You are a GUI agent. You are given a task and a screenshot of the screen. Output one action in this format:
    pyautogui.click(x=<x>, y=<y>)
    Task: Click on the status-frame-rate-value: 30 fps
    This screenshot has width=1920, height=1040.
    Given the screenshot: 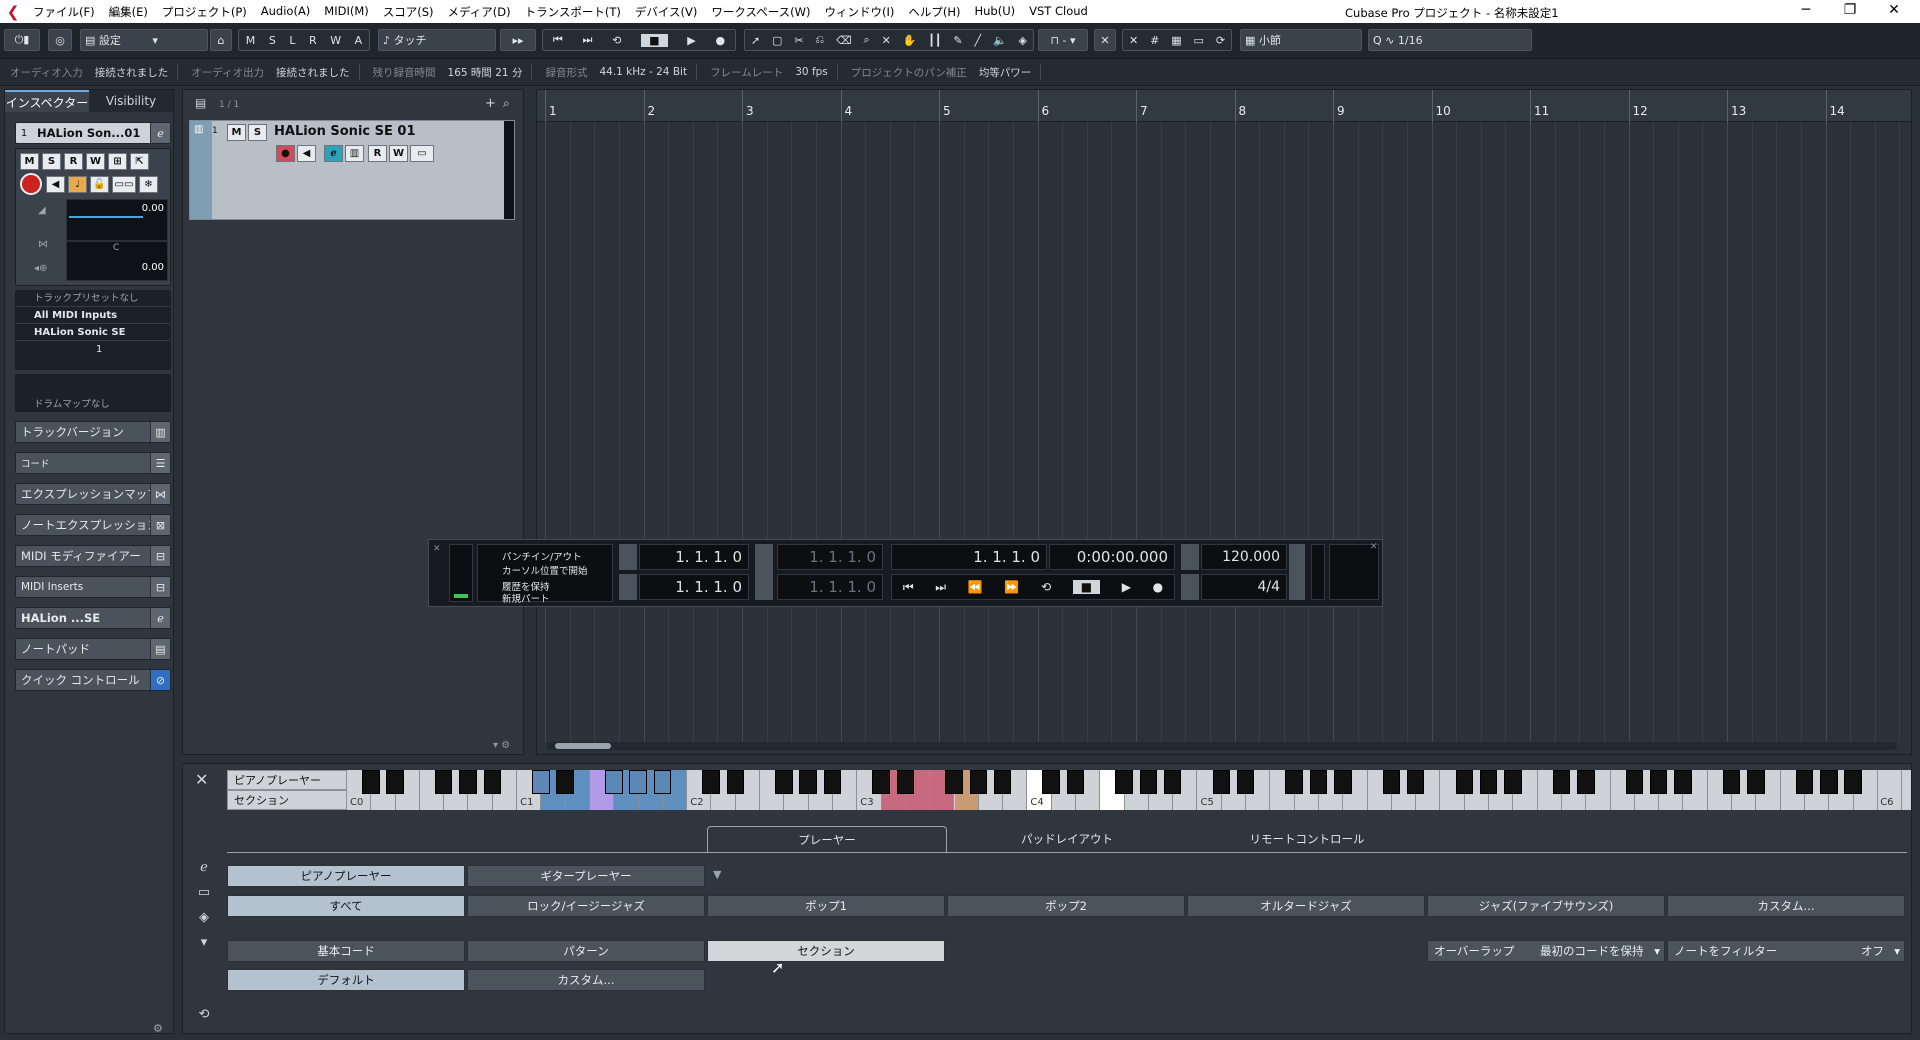 What is the action you would take?
    pyautogui.click(x=811, y=72)
    